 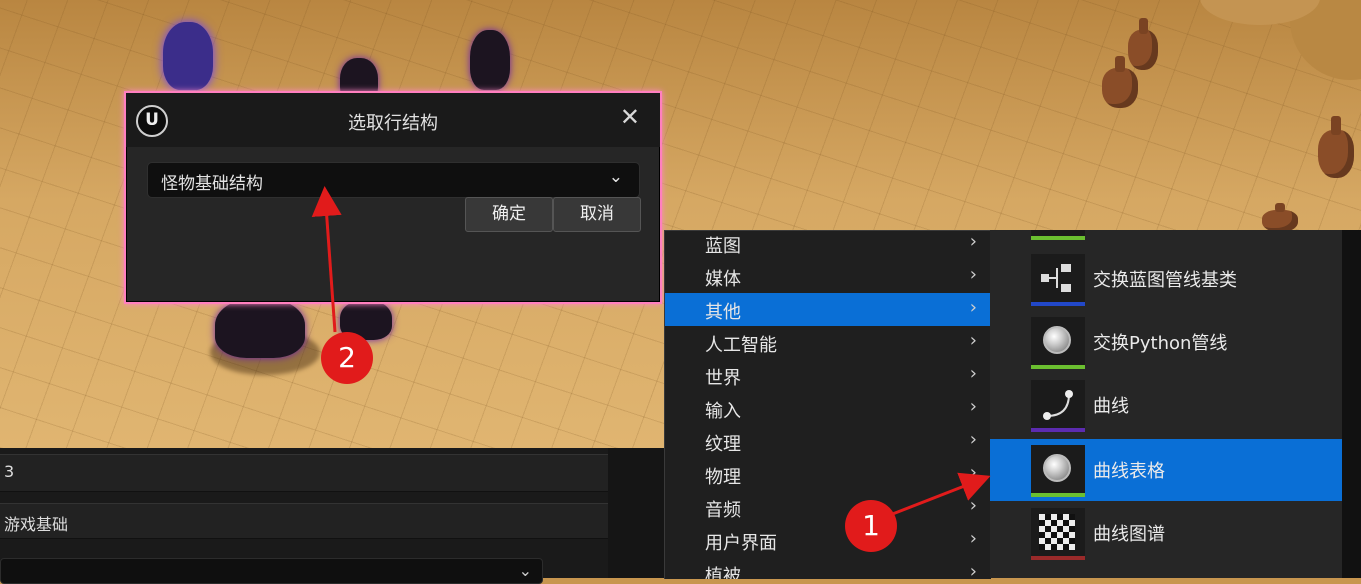 I want to click on submenu-item-curve-table: 曲线表格, so click(x=1166, y=470).